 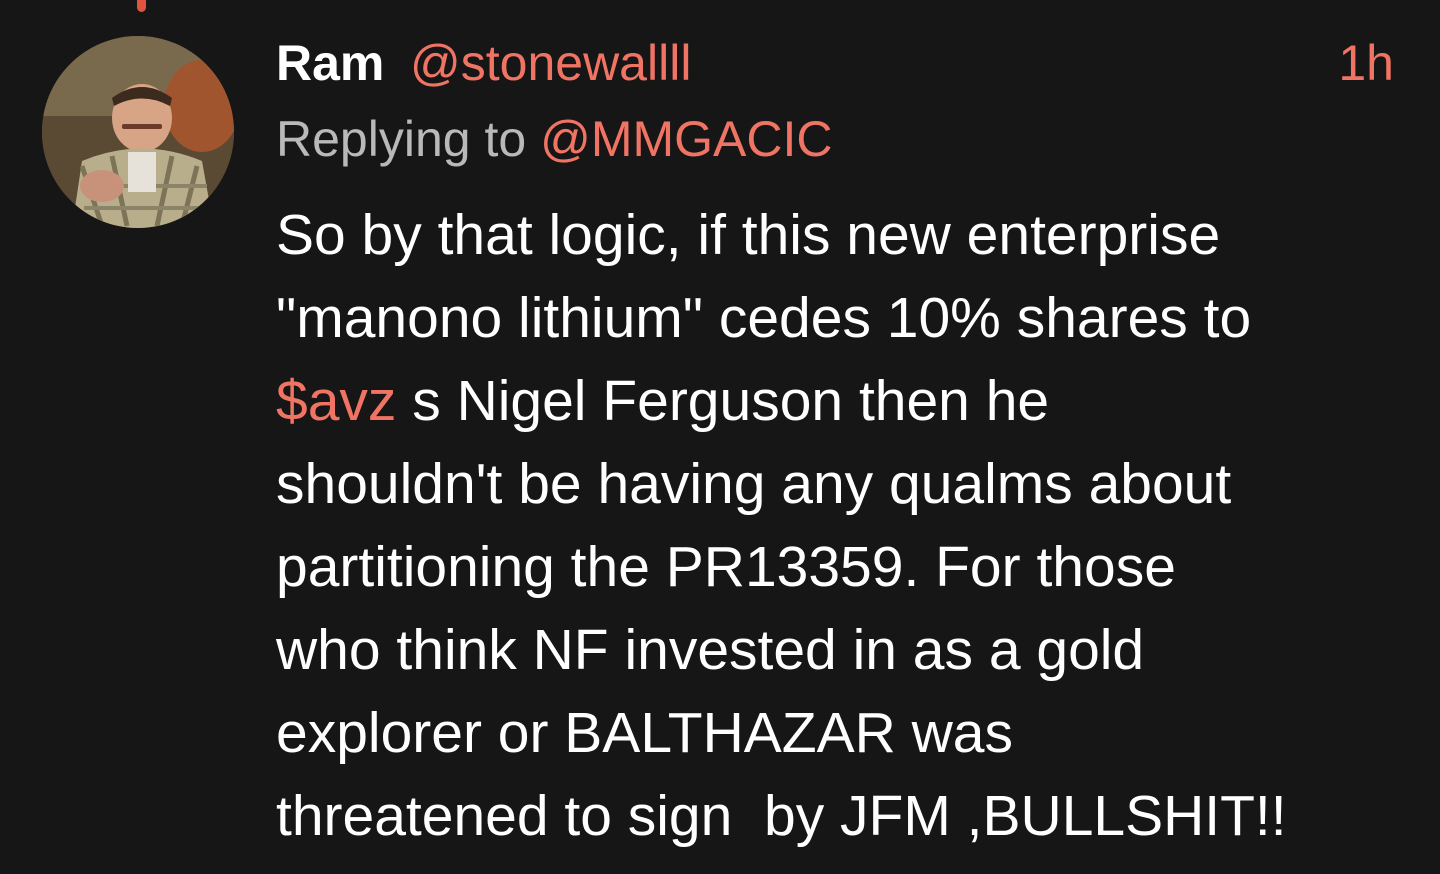 I want to click on tweet-text-line: partitioning the PR13359. For those, so click(x=726, y=567).